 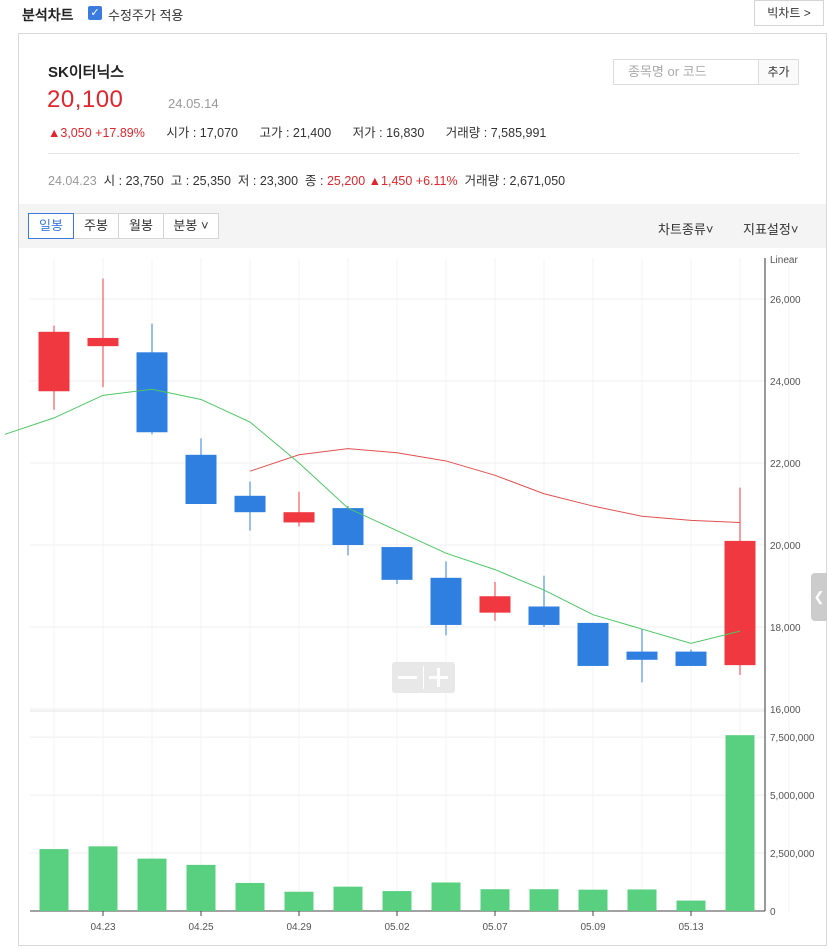 I want to click on high-value: 21,400, so click(x=312, y=133).